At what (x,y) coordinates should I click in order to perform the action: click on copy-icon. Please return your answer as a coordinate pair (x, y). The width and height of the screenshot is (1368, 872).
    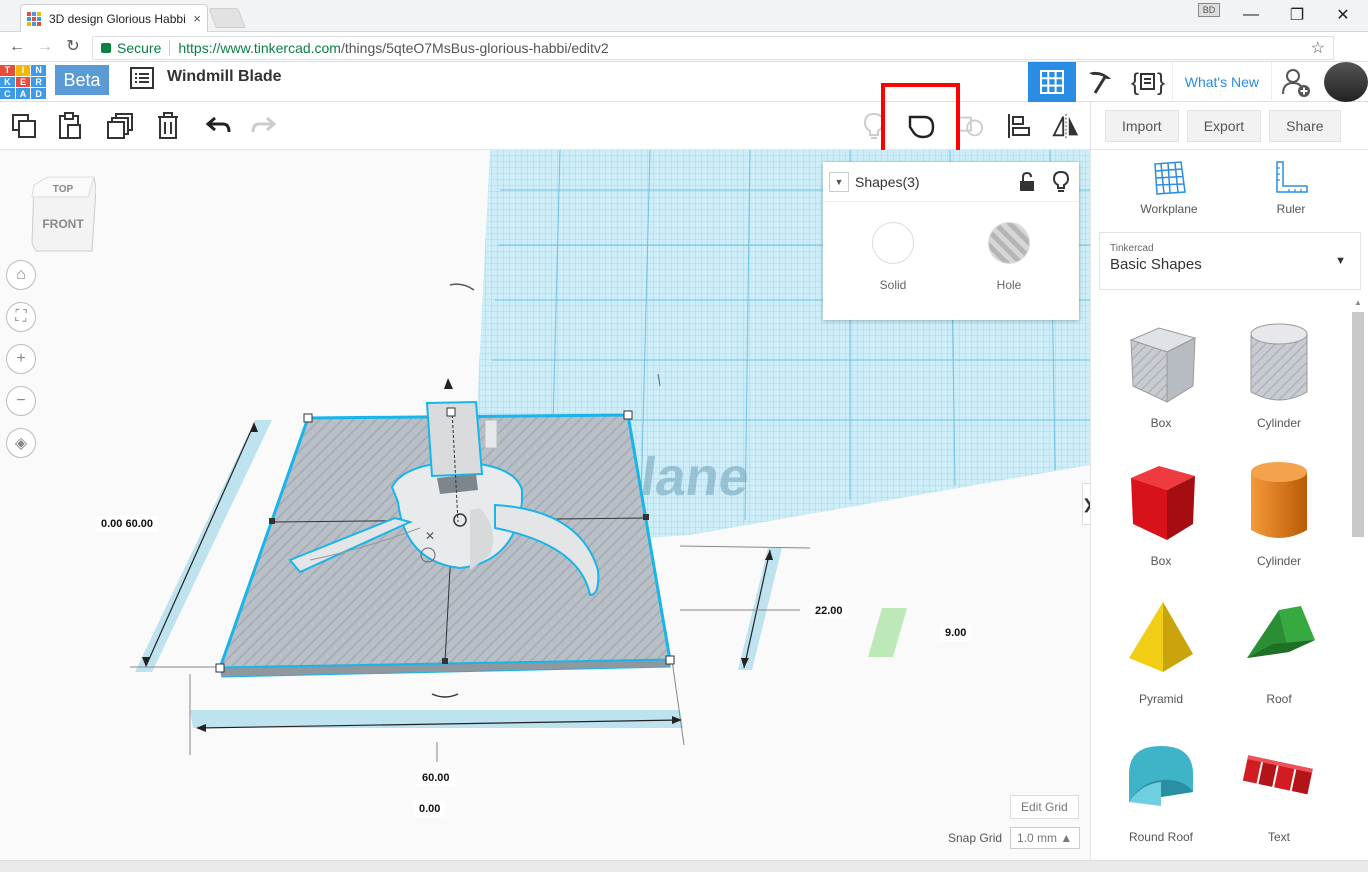
    Looking at the image, I should click on (24, 126).